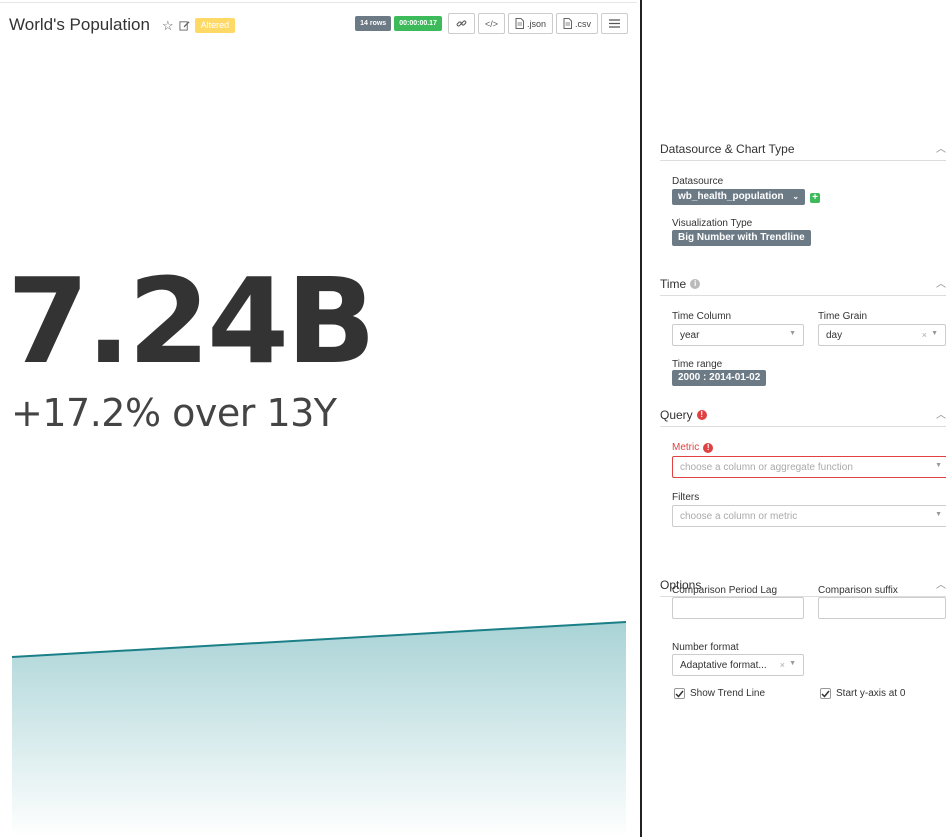 The height and width of the screenshot is (837, 946). What do you see at coordinates (815, 198) in the screenshot?
I see `add-datasource-icon: +` at bounding box center [815, 198].